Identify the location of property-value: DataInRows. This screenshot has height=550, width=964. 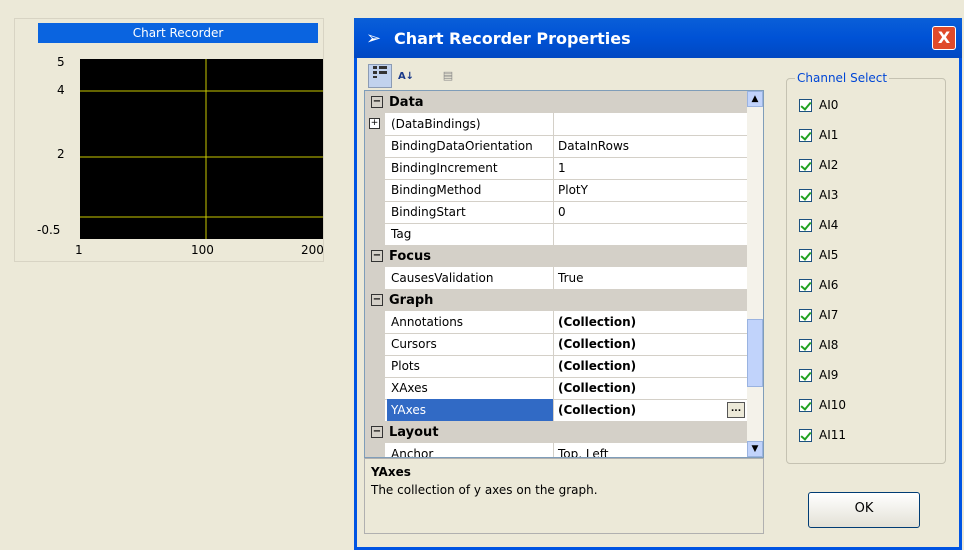
(651, 146).